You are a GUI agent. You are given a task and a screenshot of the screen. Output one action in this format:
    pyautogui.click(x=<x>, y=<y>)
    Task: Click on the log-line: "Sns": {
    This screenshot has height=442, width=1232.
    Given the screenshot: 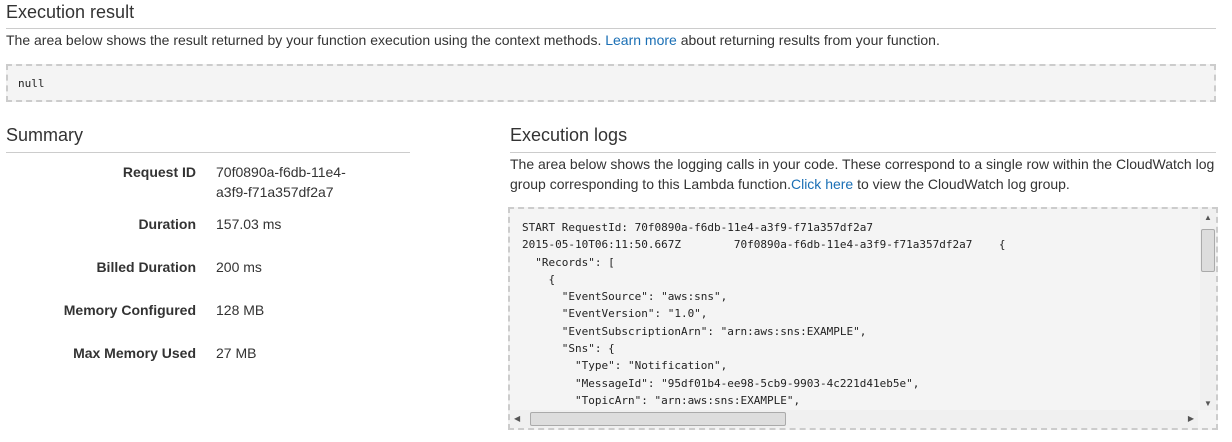 What is the action you would take?
    pyautogui.click(x=568, y=349)
    